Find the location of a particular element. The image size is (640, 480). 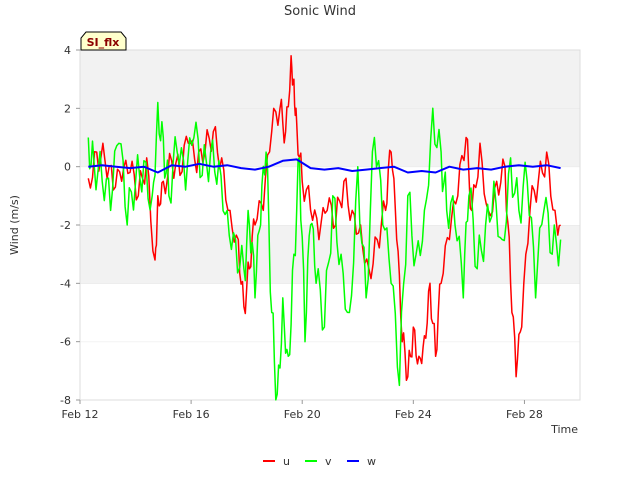

x-tick-label: Feb 24 is located at coordinates (413, 414).